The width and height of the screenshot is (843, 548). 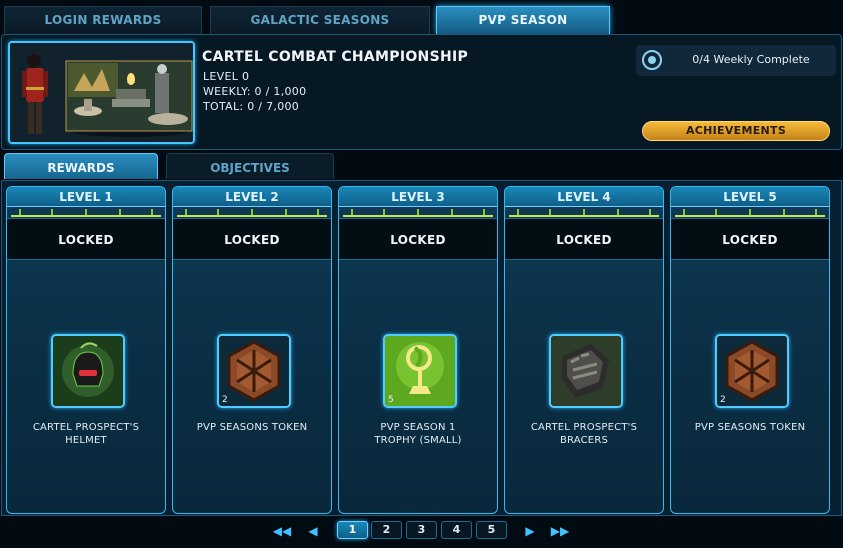 What do you see at coordinates (560, 531) in the screenshot?
I see `last-page-icon: ▶▶` at bounding box center [560, 531].